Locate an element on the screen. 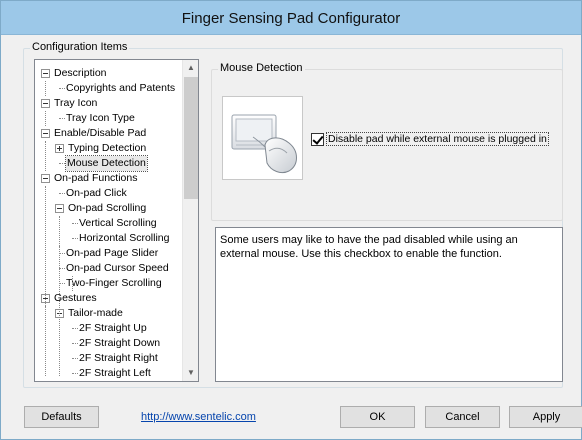 The image size is (582, 440). tree-item-label: Copyrights and Patents is located at coordinates (121, 88).